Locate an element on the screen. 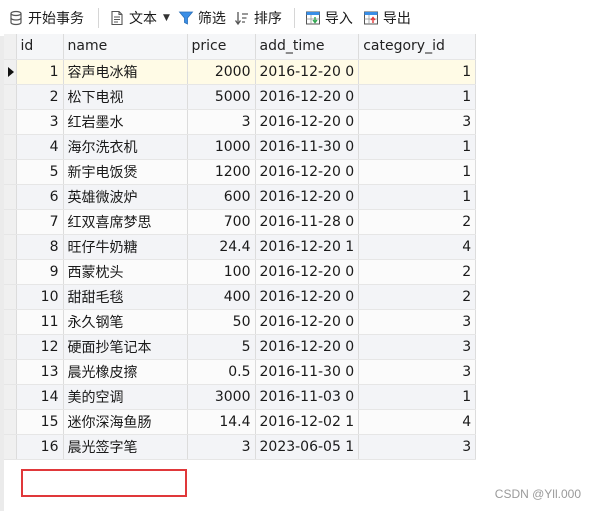 This screenshot has height=511, width=595. cell-price: 100 is located at coordinates (221, 272).